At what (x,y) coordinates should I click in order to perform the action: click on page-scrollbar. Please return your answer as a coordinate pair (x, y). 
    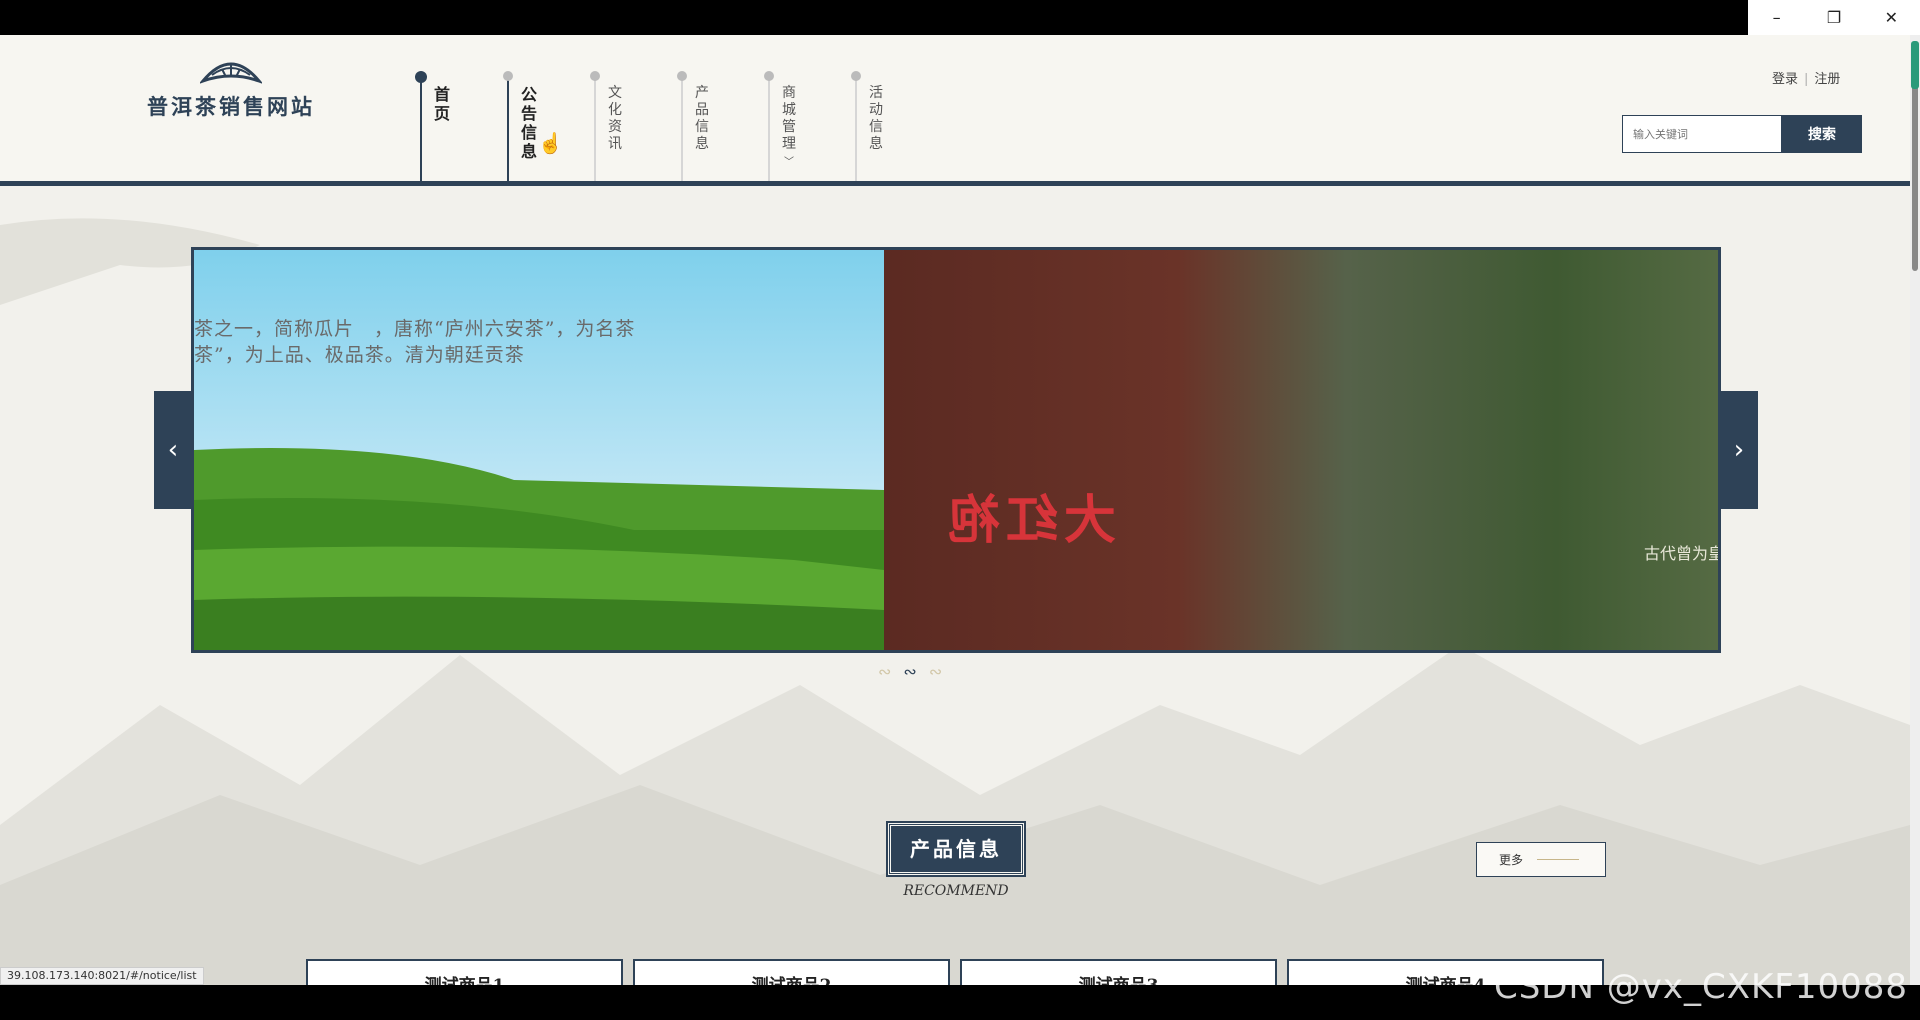
    Looking at the image, I should click on (1915, 510).